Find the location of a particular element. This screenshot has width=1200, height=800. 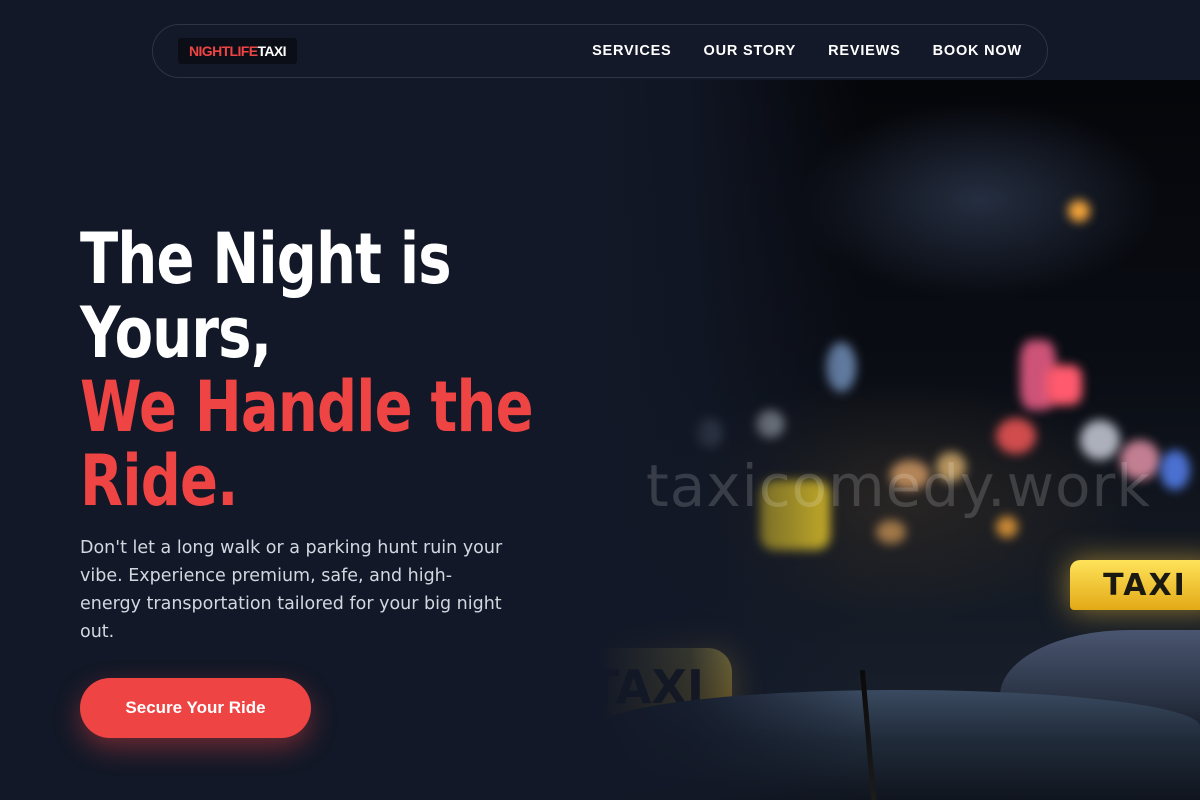

nav-links: SERVICES OUR STORY REVIEWS BOOK NOW is located at coordinates (807, 51).